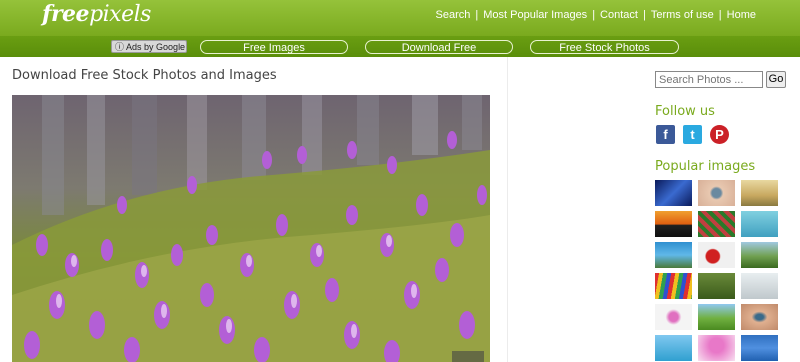 The image size is (800, 362). Describe the element at coordinates (685, 111) in the screenshot. I see `follow-us-heading: Follow us` at that location.